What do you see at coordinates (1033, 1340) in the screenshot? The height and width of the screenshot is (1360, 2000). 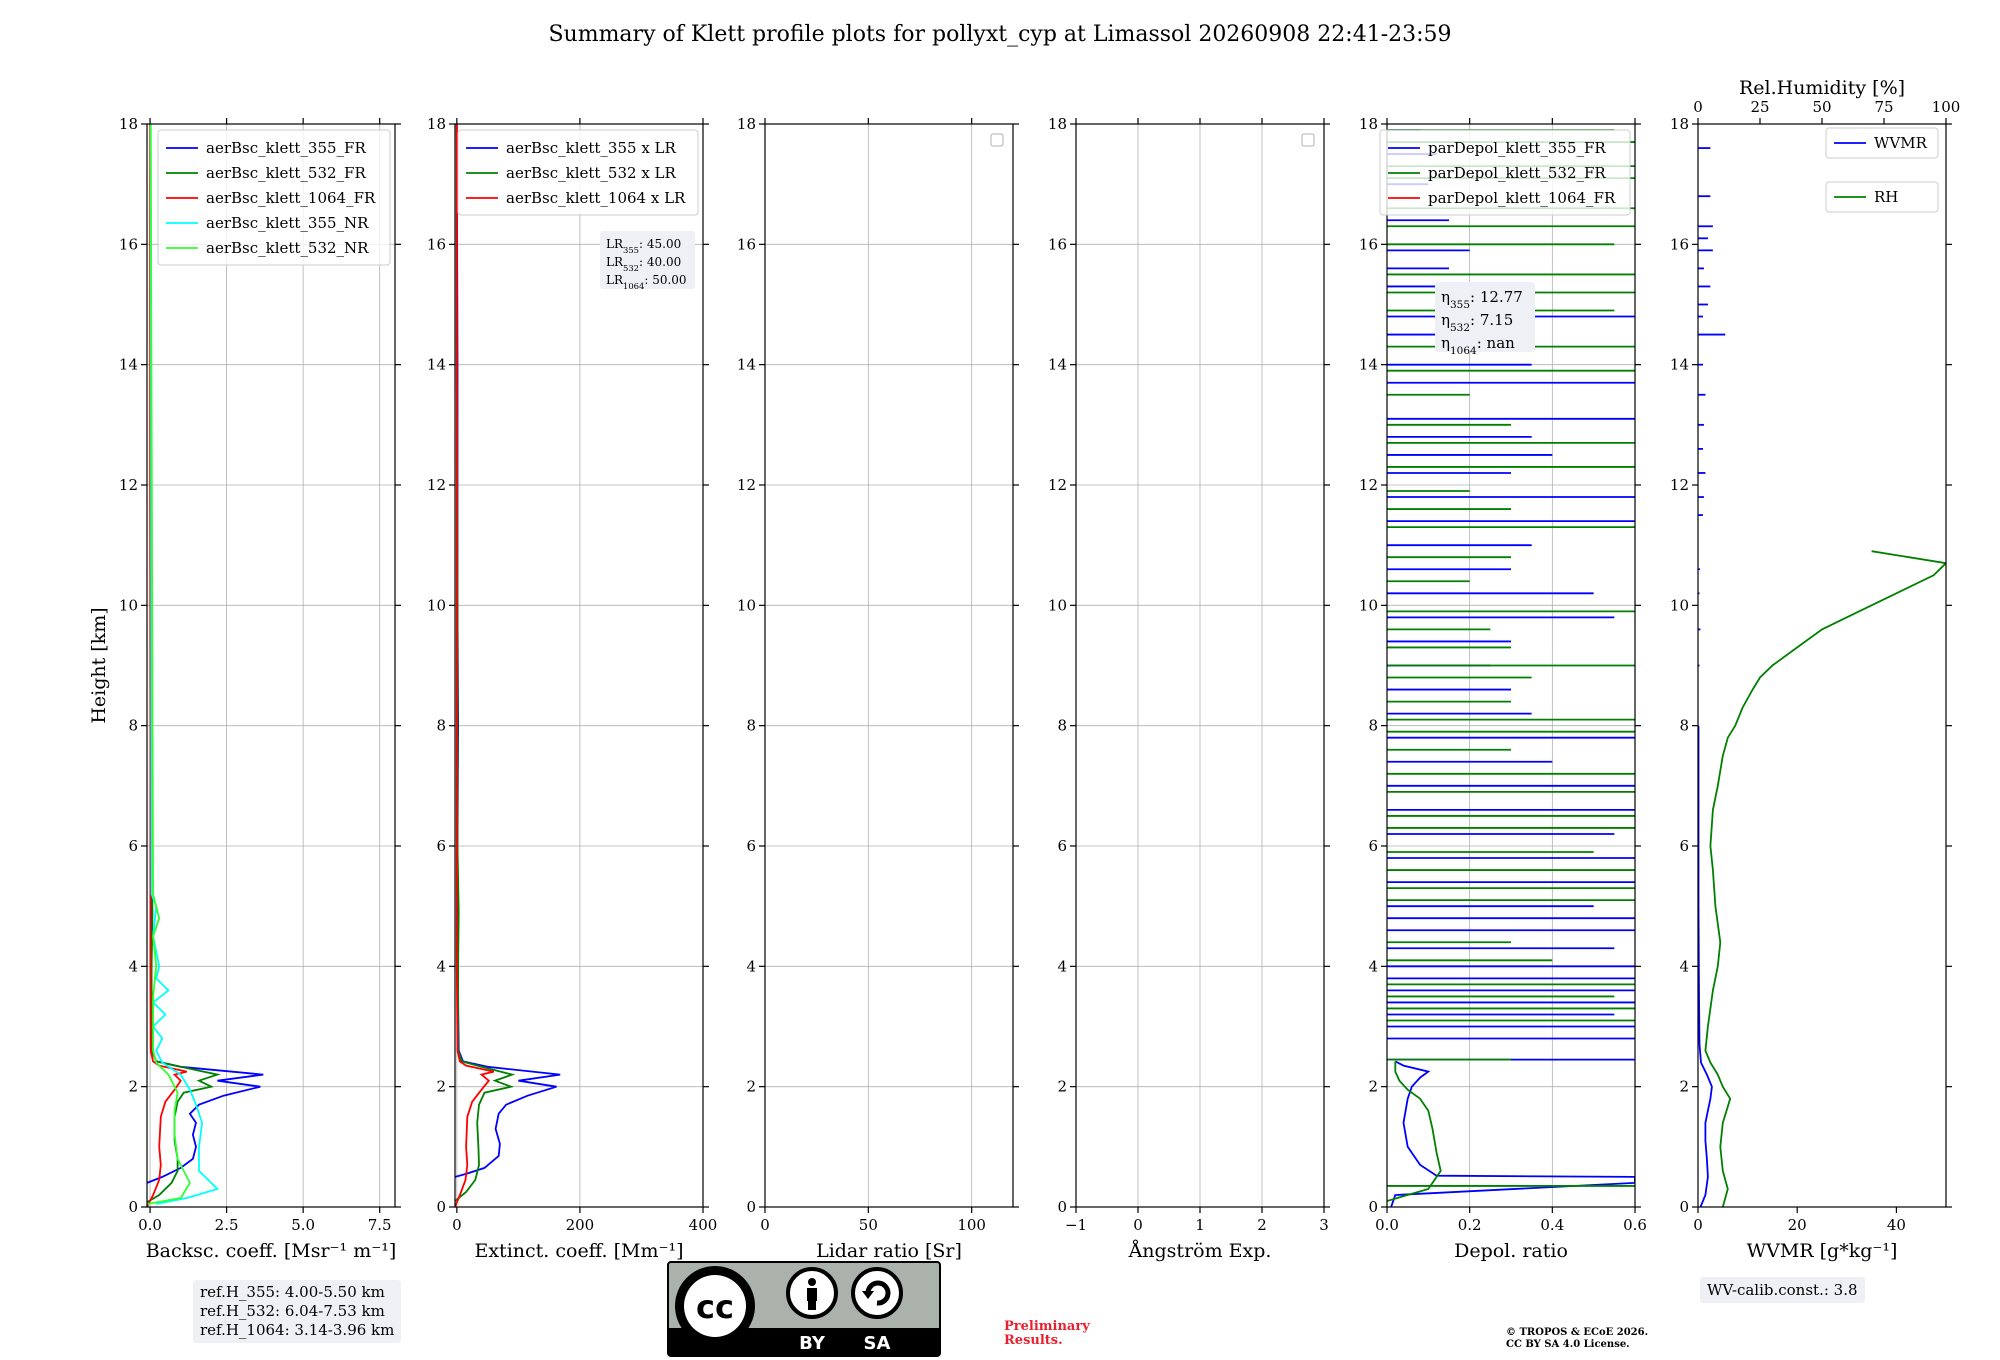 I see `preliminary-line-2: Results.` at bounding box center [1033, 1340].